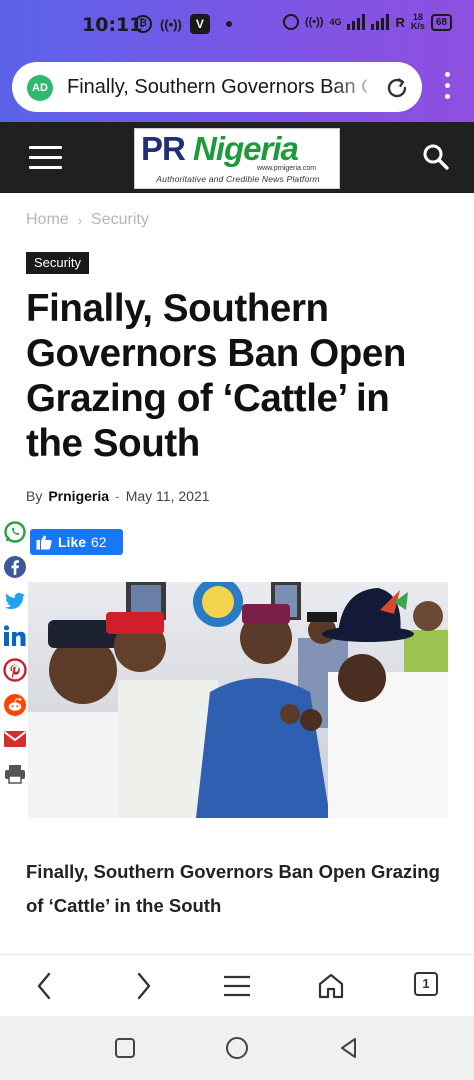 This screenshot has width=474, height=1080. I want to click on menu-list-icon, so click(237, 986).